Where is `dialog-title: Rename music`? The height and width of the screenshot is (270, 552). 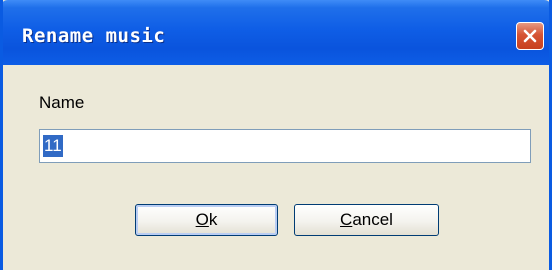
dialog-title: Rename music is located at coordinates (94, 36).